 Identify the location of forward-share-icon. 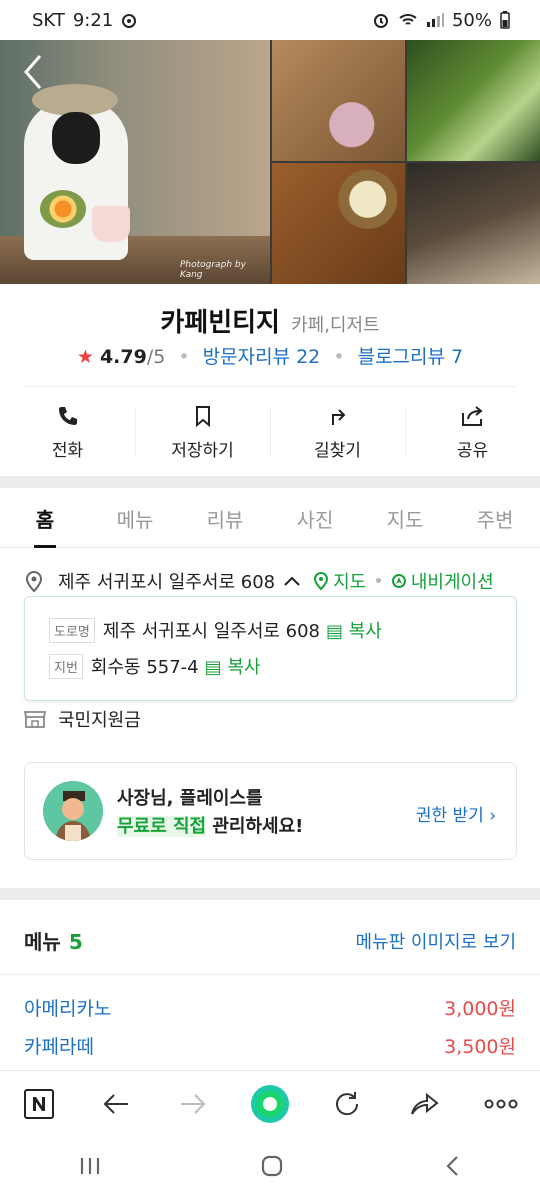
(425, 1103).